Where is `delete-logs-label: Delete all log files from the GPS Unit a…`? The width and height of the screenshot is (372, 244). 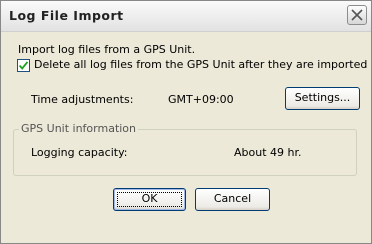
delete-logs-label: Delete all log files from the GPS Unit a… is located at coordinates (200, 64).